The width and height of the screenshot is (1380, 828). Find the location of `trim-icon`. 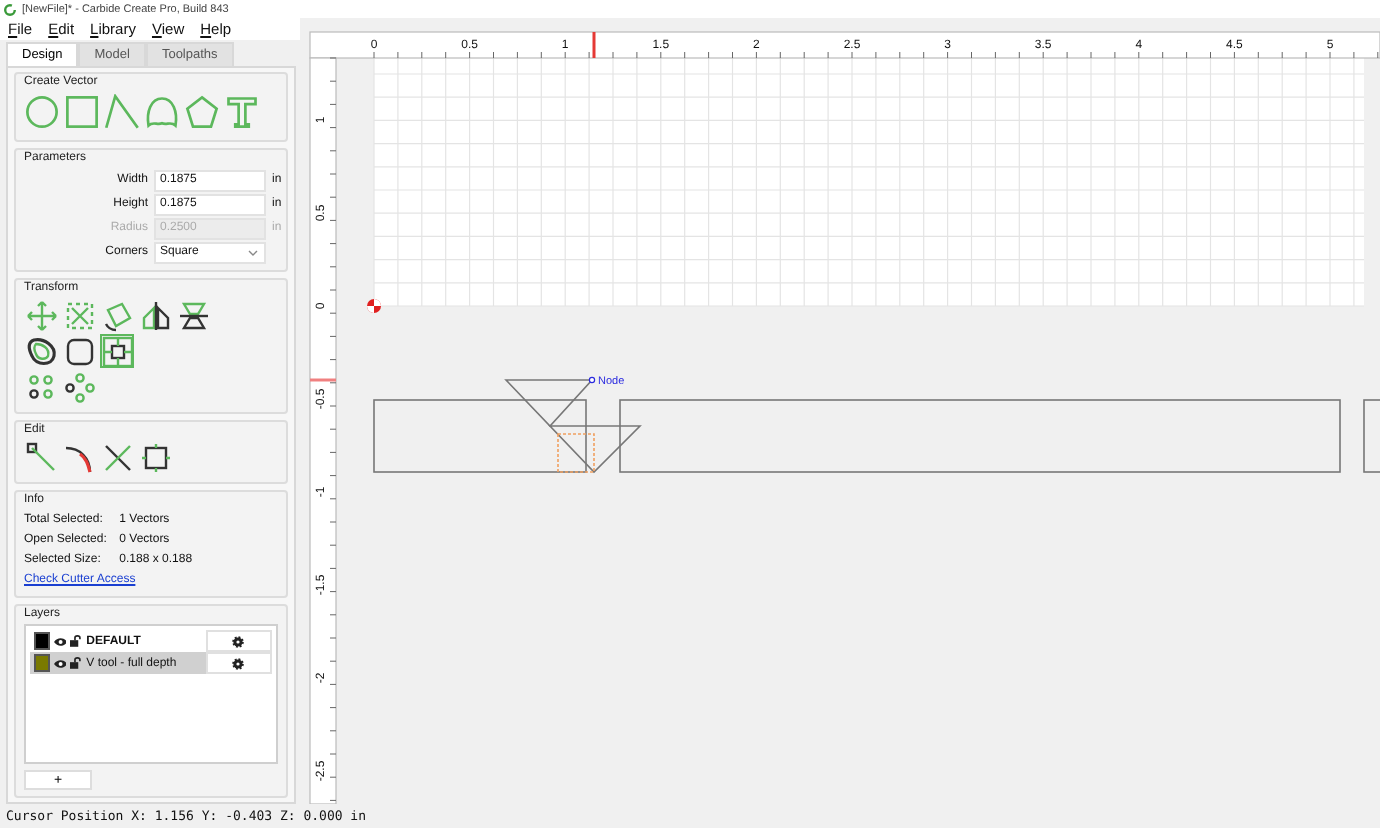

trim-icon is located at coordinates (117, 457).